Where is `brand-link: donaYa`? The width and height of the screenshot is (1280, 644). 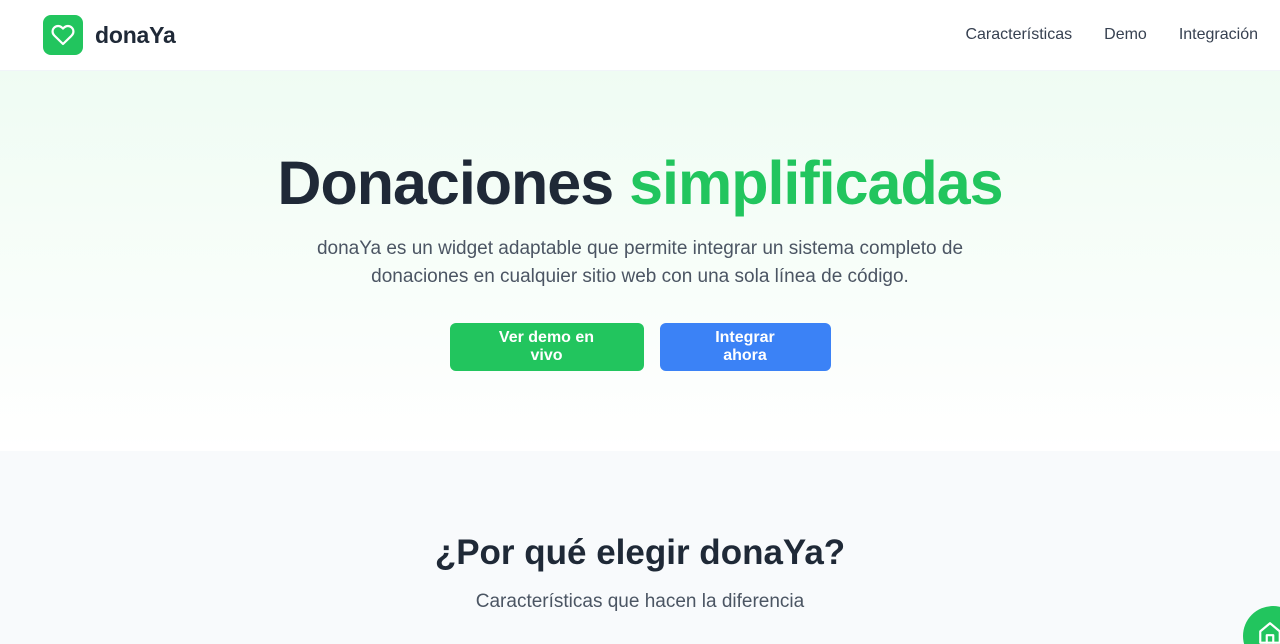 brand-link: donaYa is located at coordinates (109, 35).